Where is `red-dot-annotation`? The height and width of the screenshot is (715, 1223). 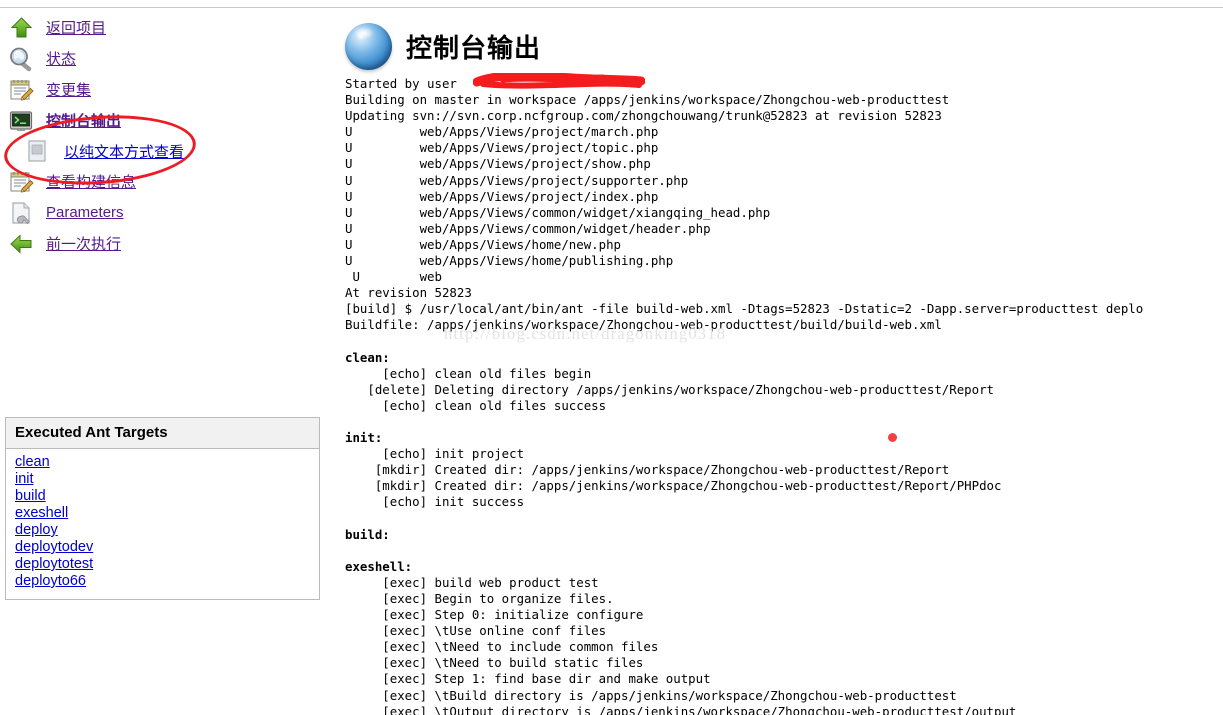 red-dot-annotation is located at coordinates (892, 437).